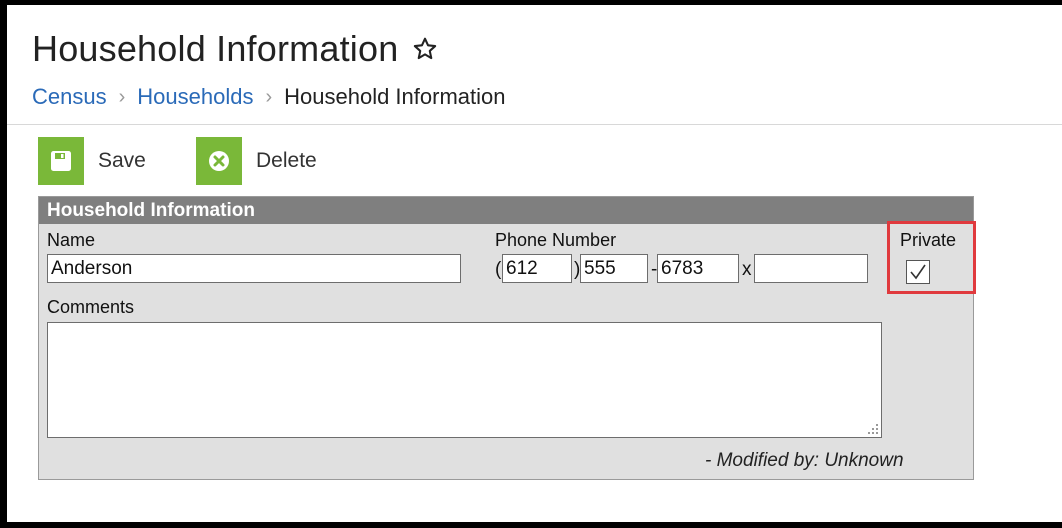  I want to click on phone-extension-field, so click(811, 268).